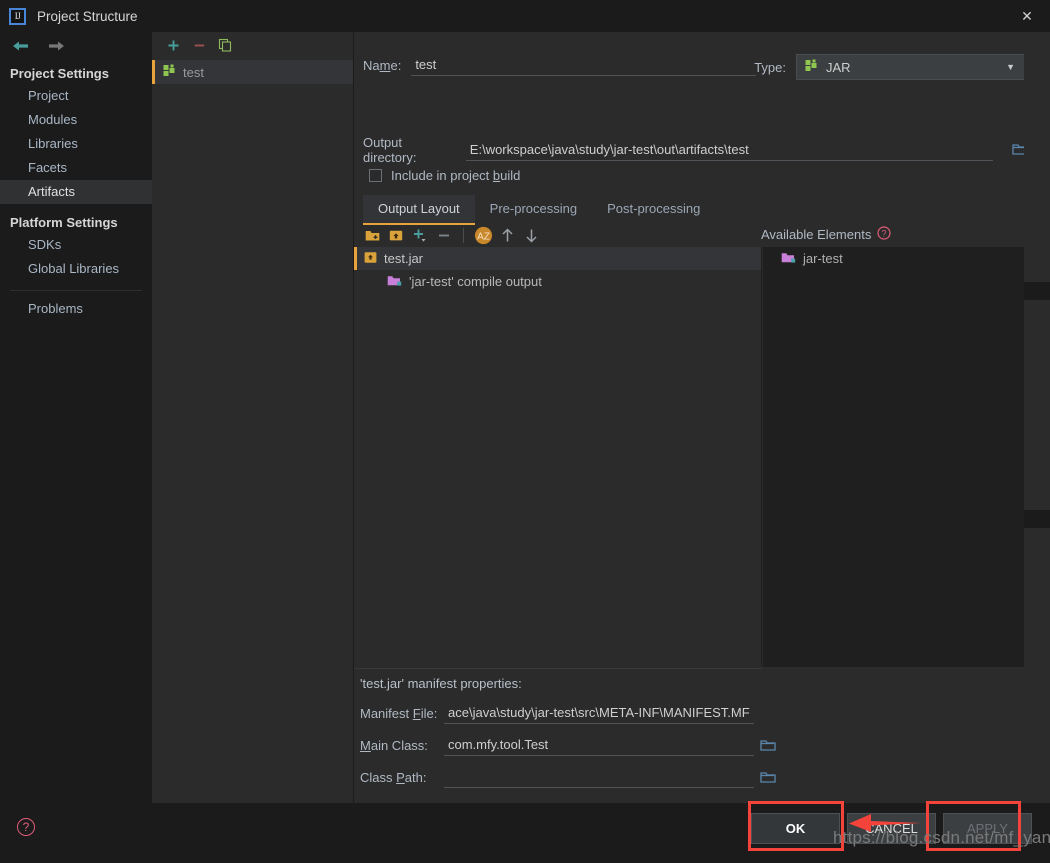  I want to click on folder-add-icon, so click(372, 235).